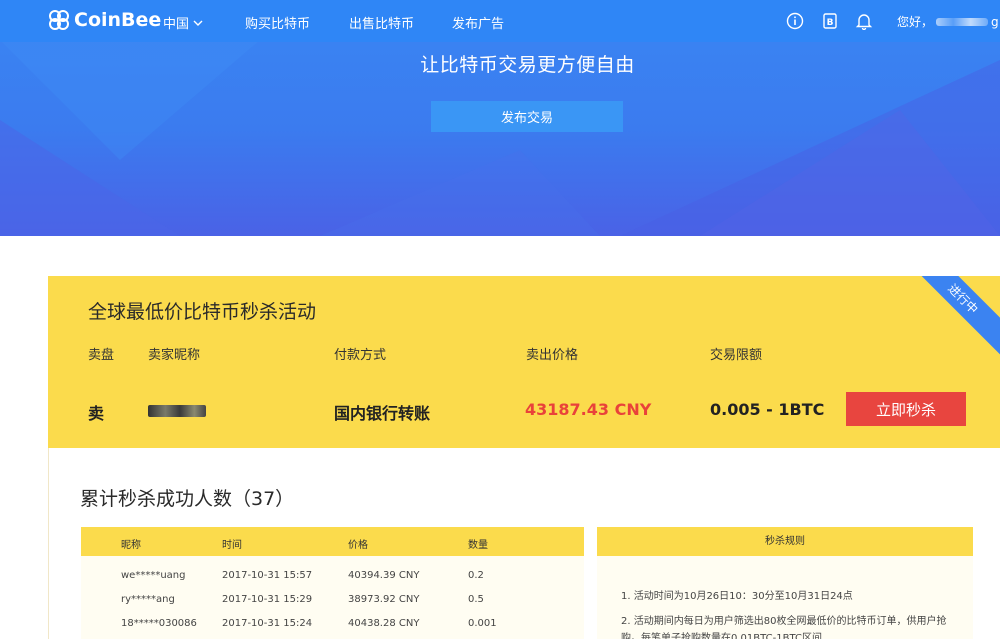 The height and width of the screenshot is (639, 1000). I want to click on user-menu: 您好， g, so click(948, 21).